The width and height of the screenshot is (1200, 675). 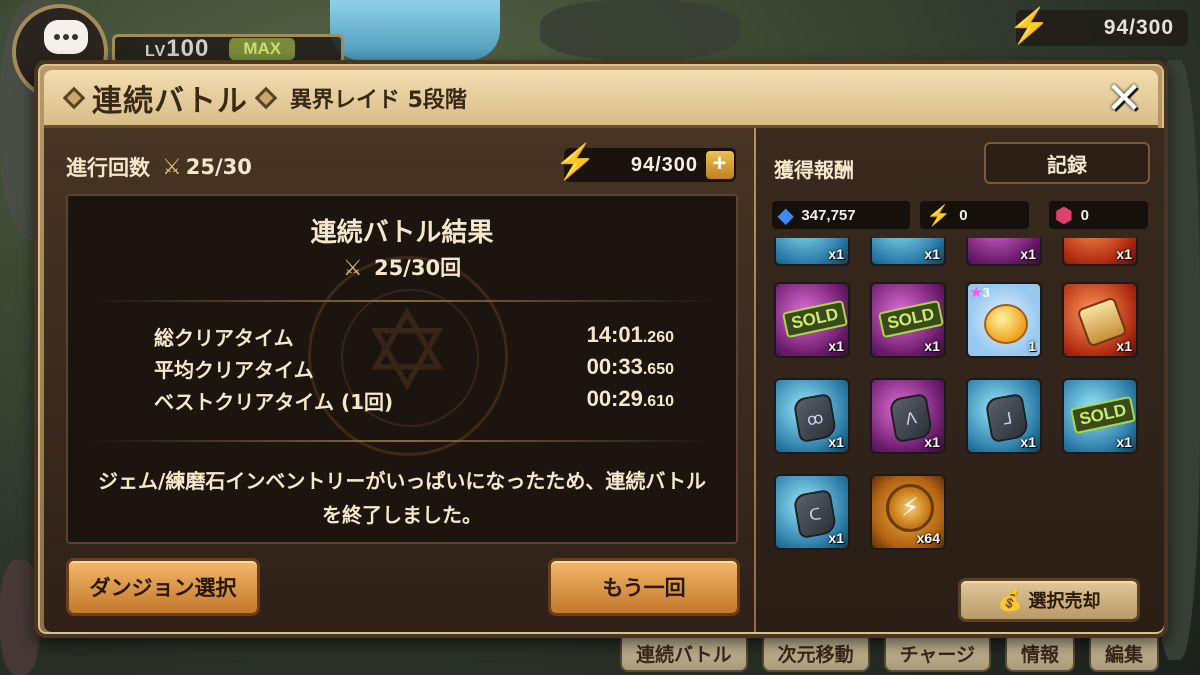 What do you see at coordinates (1032, 346) in the screenshot?
I see `quantity-label: 1` at bounding box center [1032, 346].